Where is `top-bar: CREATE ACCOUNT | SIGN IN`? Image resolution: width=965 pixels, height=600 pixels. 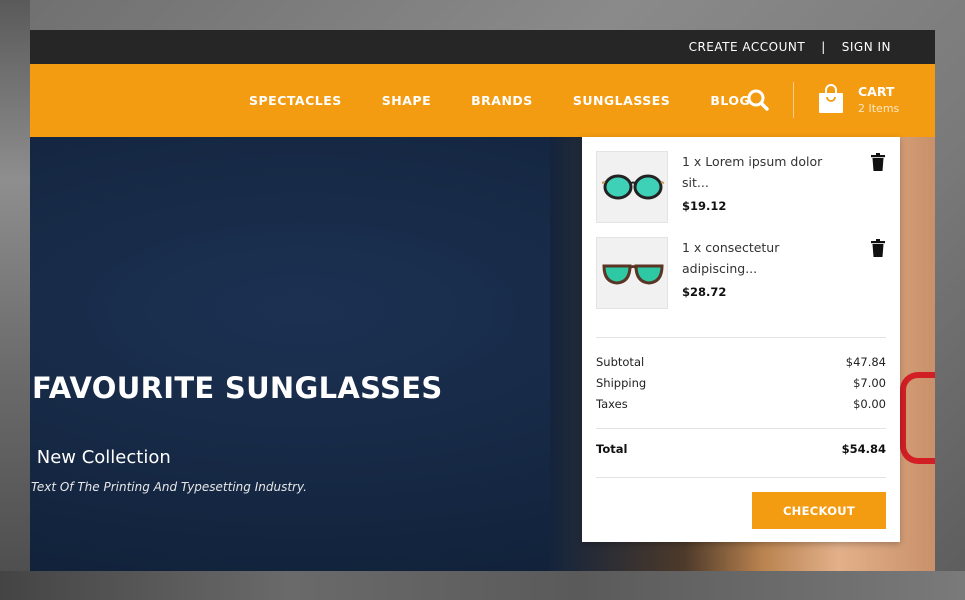
top-bar: CREATE ACCOUNT | SIGN IN is located at coordinates (482, 47).